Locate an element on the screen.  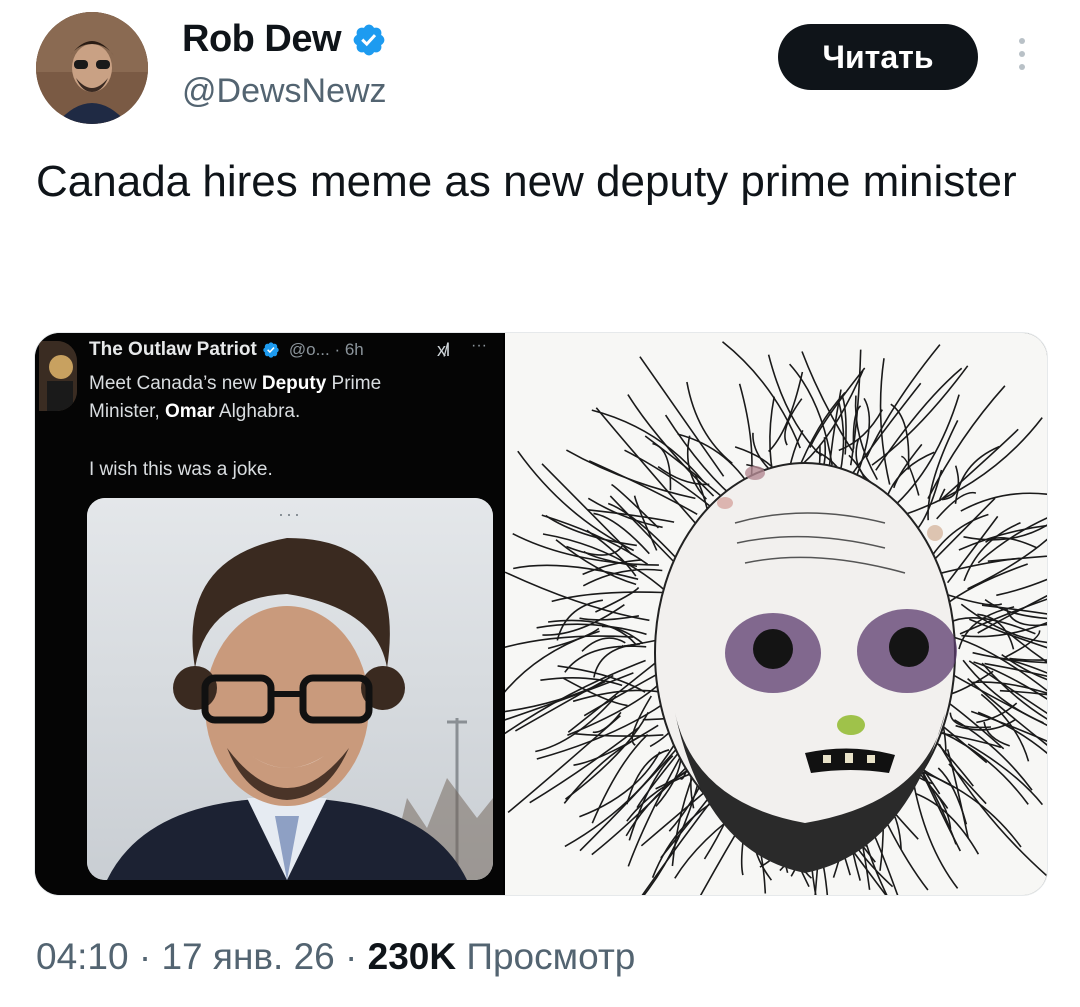
photo-more-icon: ··· is located at coordinates (290, 514).